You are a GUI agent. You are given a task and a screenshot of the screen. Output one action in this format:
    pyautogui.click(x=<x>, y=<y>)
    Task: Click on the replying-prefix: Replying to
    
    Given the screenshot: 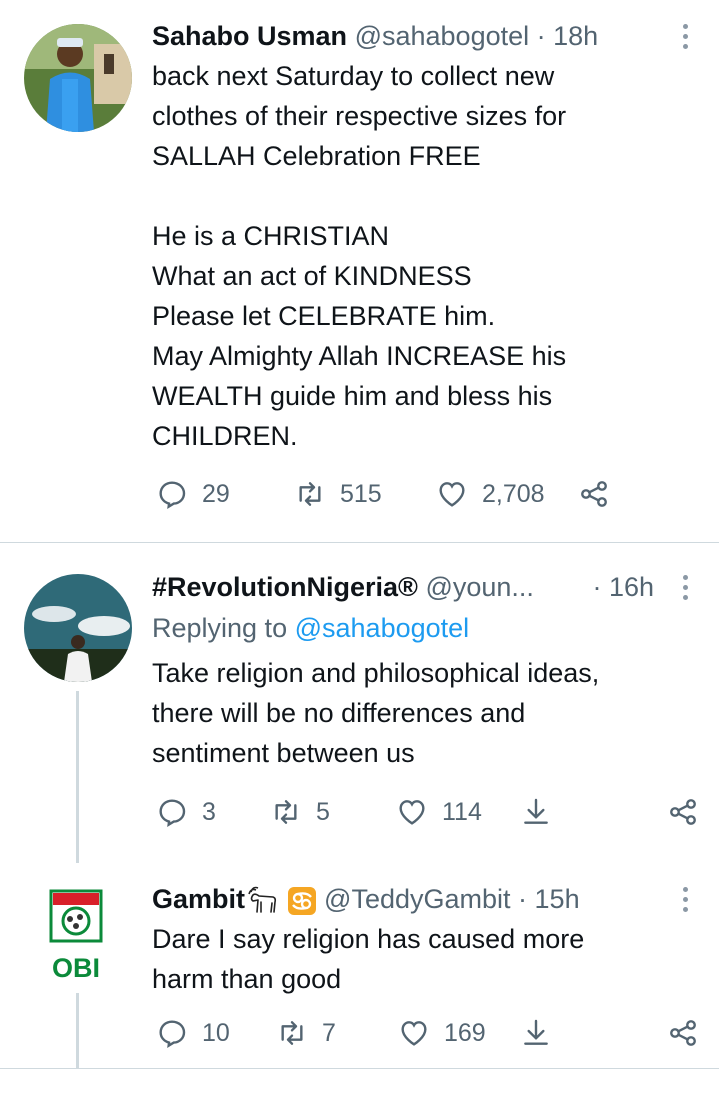 What is the action you would take?
    pyautogui.click(x=220, y=628)
    